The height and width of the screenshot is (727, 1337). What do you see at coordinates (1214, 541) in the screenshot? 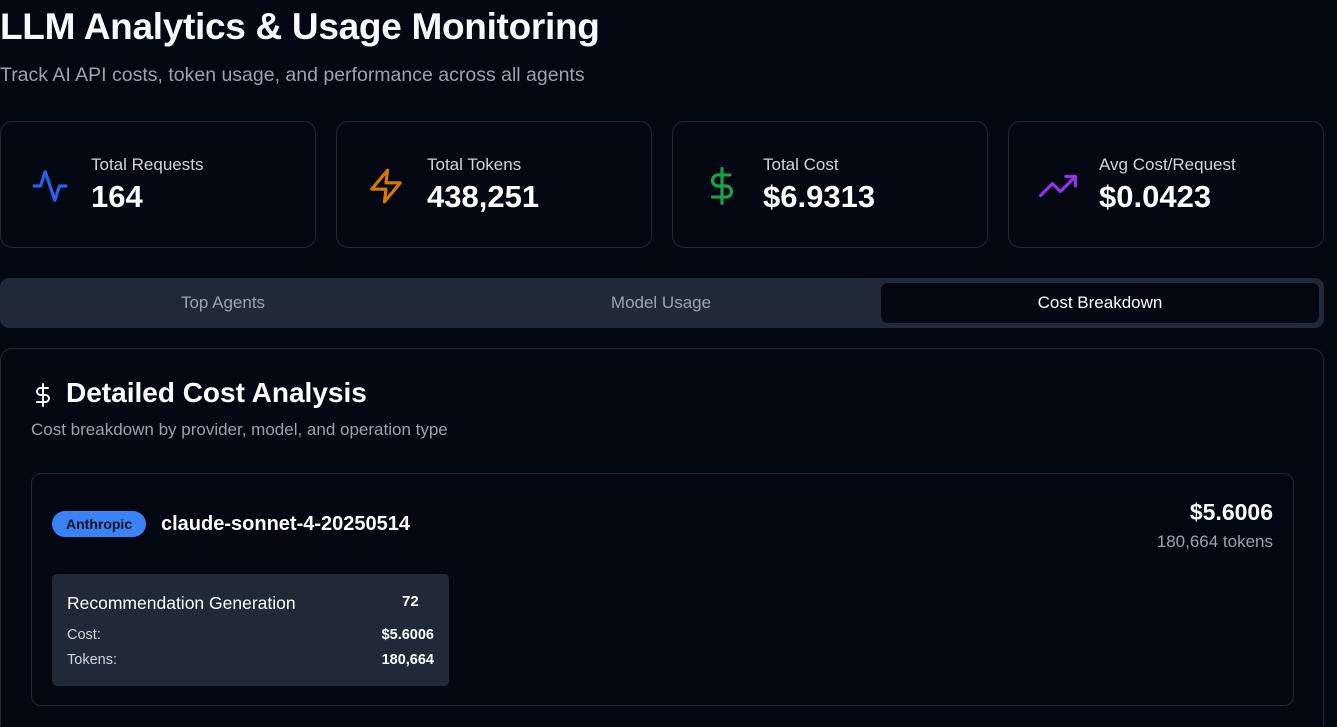
I see `model-tokens: 180,664 tokens` at bounding box center [1214, 541].